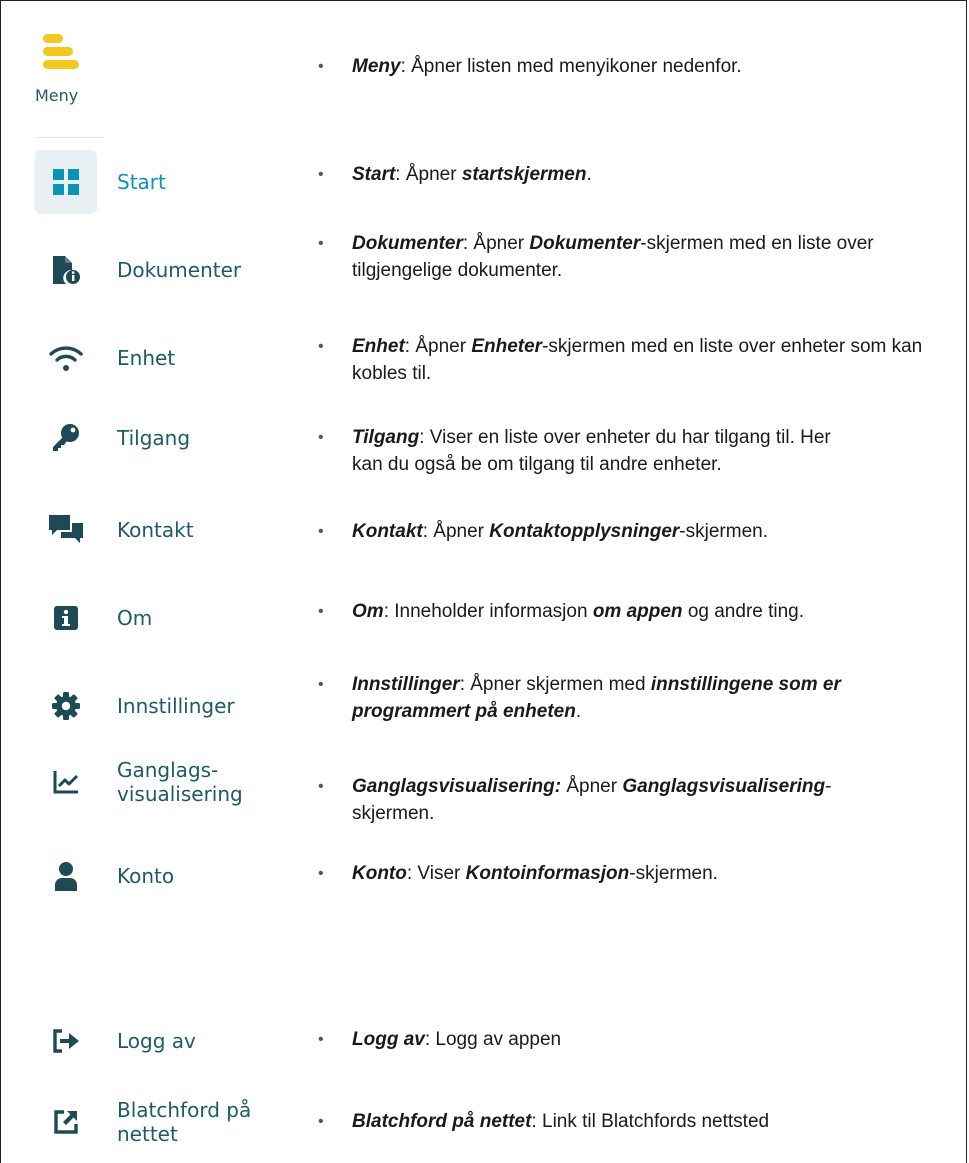  Describe the element at coordinates (592, 786) in the screenshot. I see `desc-text: Åpner` at that location.